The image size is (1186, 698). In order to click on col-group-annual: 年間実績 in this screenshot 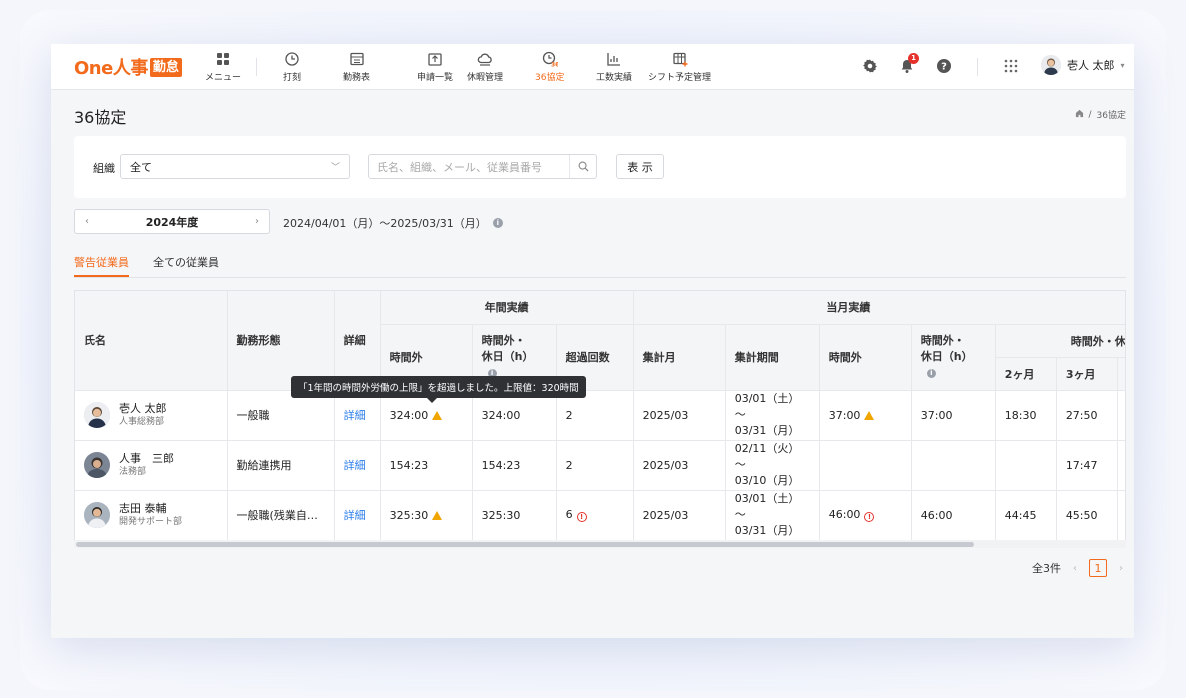, I will do `click(507, 308)`.